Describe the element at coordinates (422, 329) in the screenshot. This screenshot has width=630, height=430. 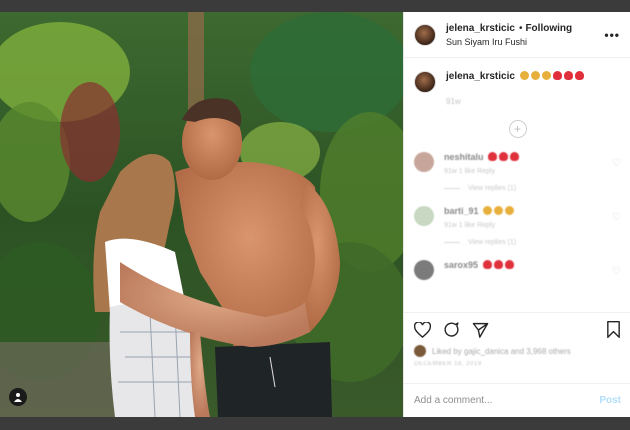
I see `like-heart-icon` at that location.